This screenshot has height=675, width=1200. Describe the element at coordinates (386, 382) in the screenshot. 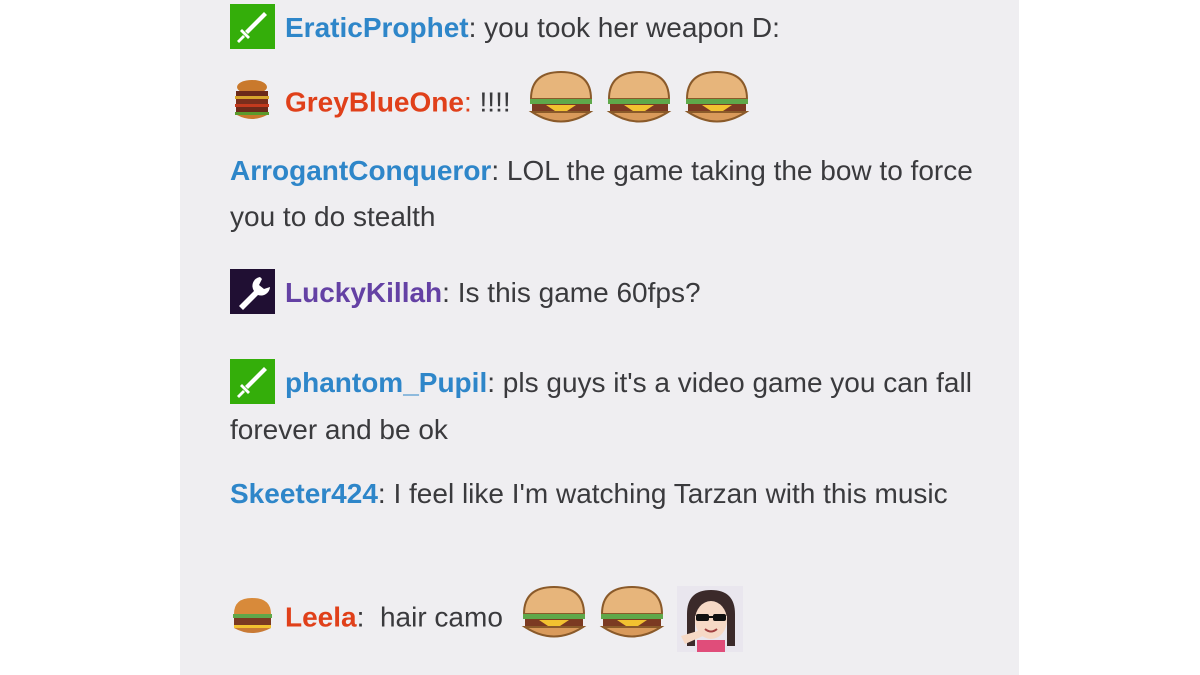

I see `chat-username: phantom_Pupil` at that location.